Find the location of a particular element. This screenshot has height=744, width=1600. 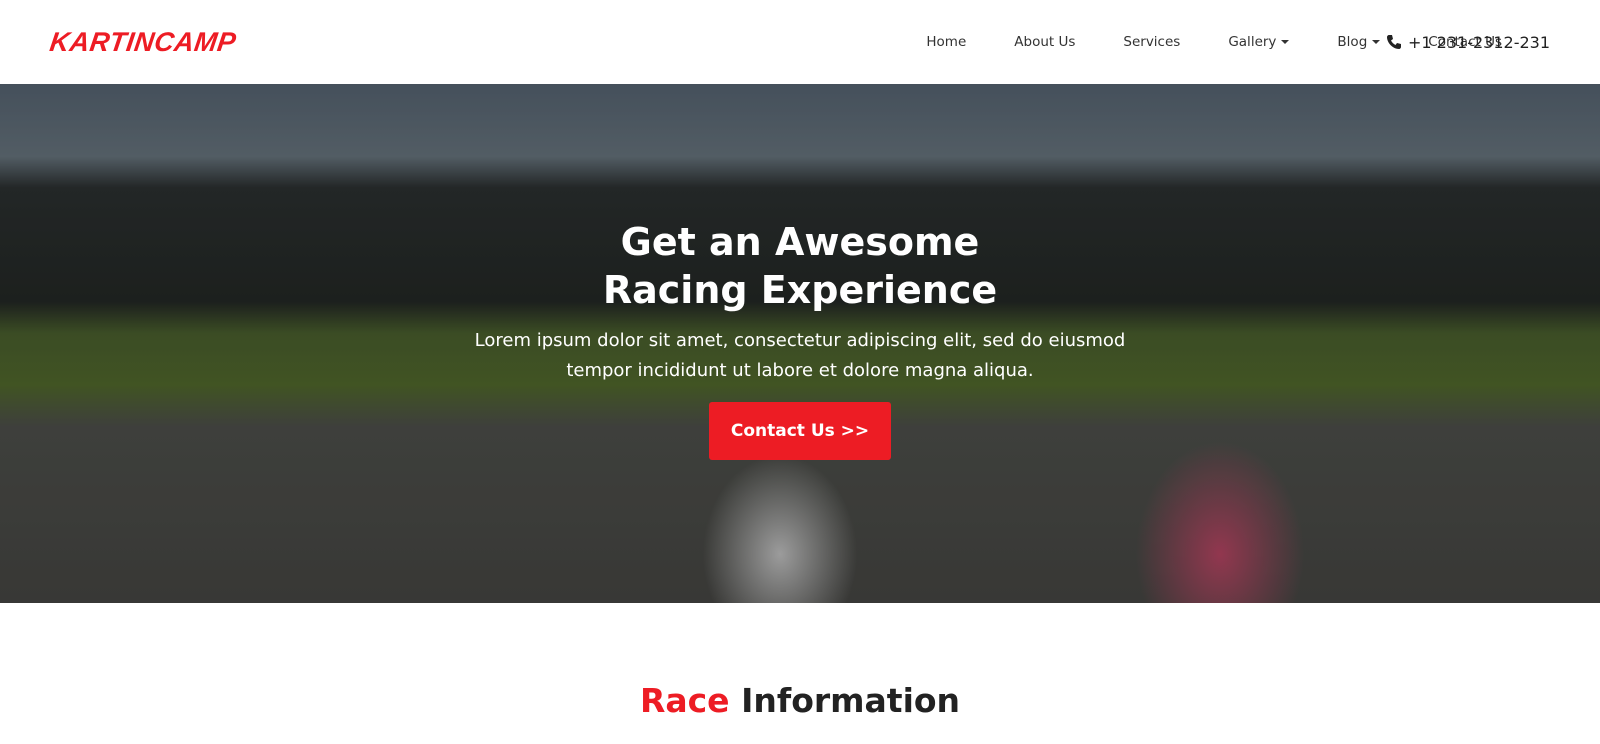

phone-number: +1 231-2312-231 is located at coordinates (1478, 42).